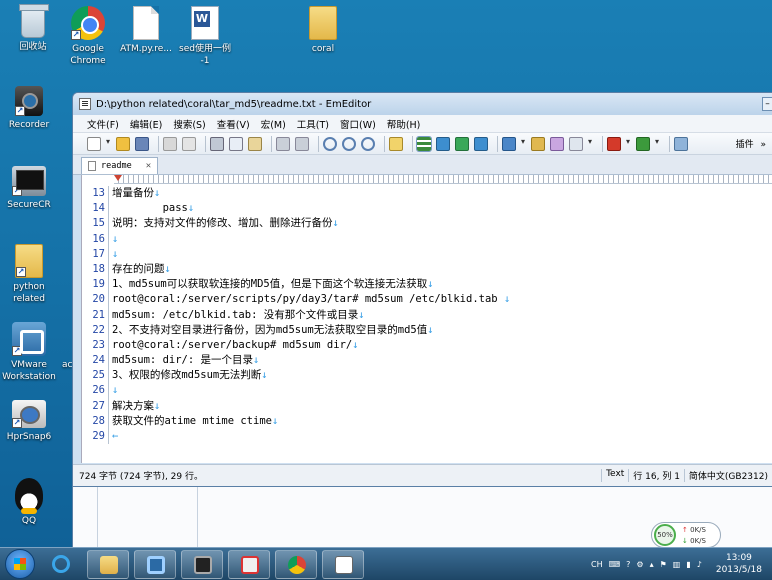 Image resolution: width=772 pixels, height=580 pixels. What do you see at coordinates (148, 166) in the screenshot?
I see `close-icon: ✕` at bounding box center [148, 166].